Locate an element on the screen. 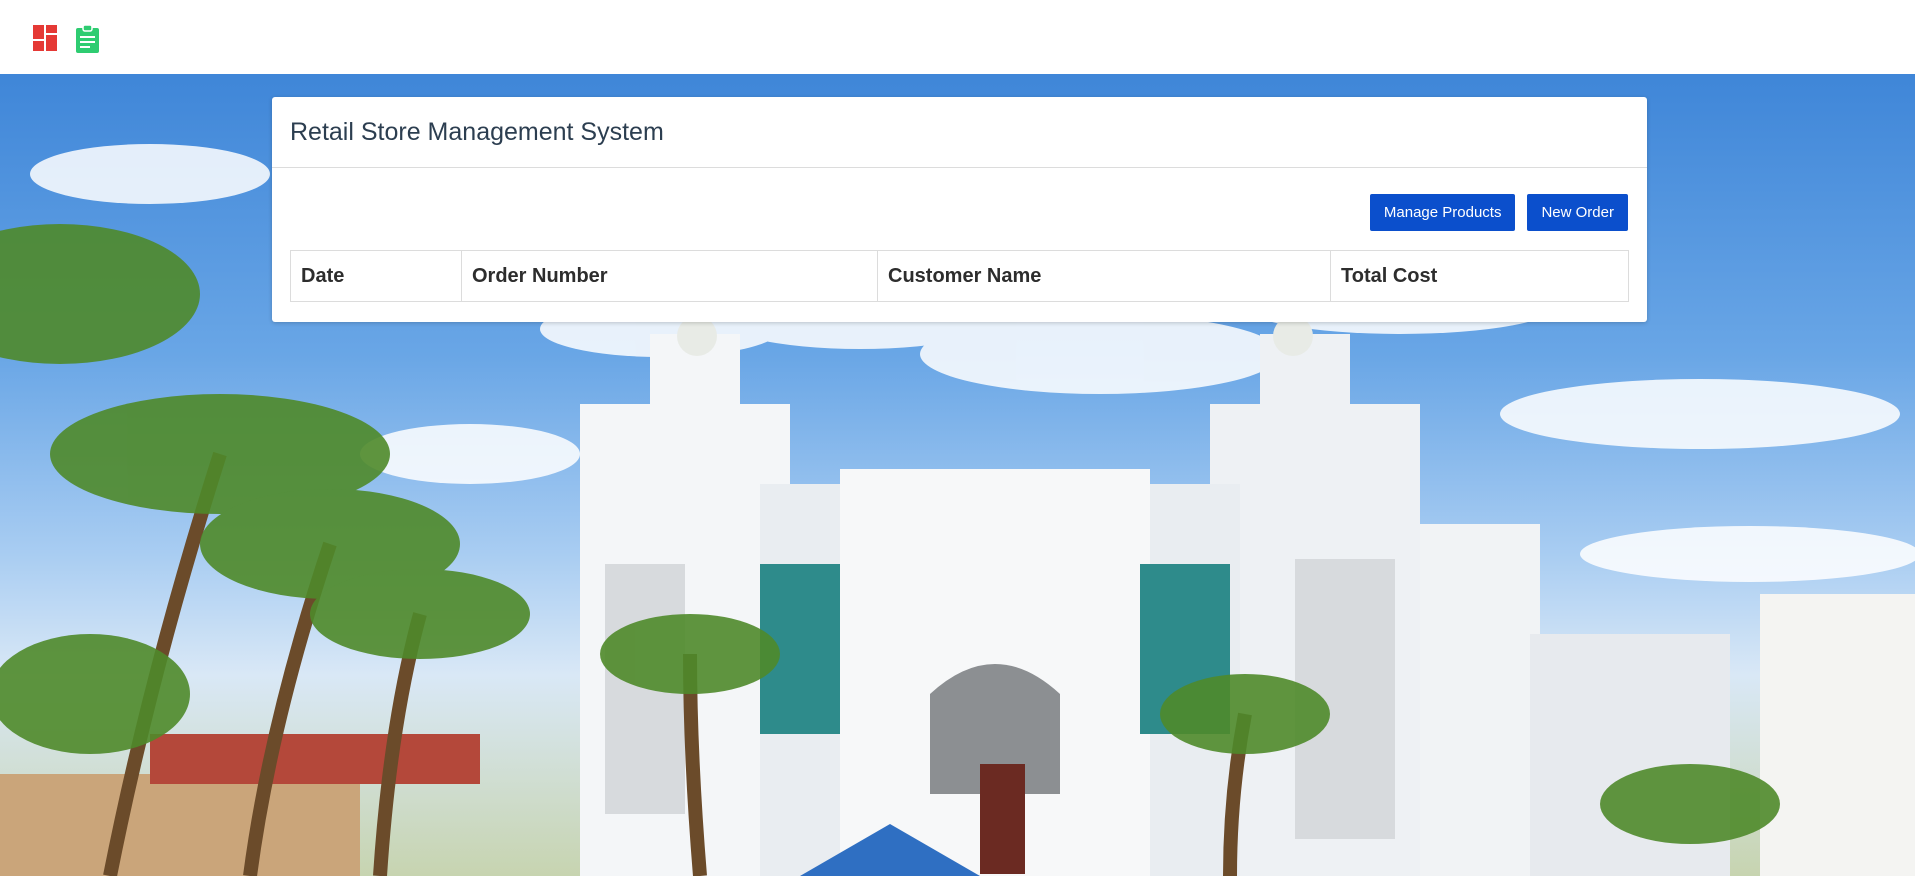 This screenshot has height=876, width=1915. column-header-customer-name: Customer Name is located at coordinates (1104, 276).